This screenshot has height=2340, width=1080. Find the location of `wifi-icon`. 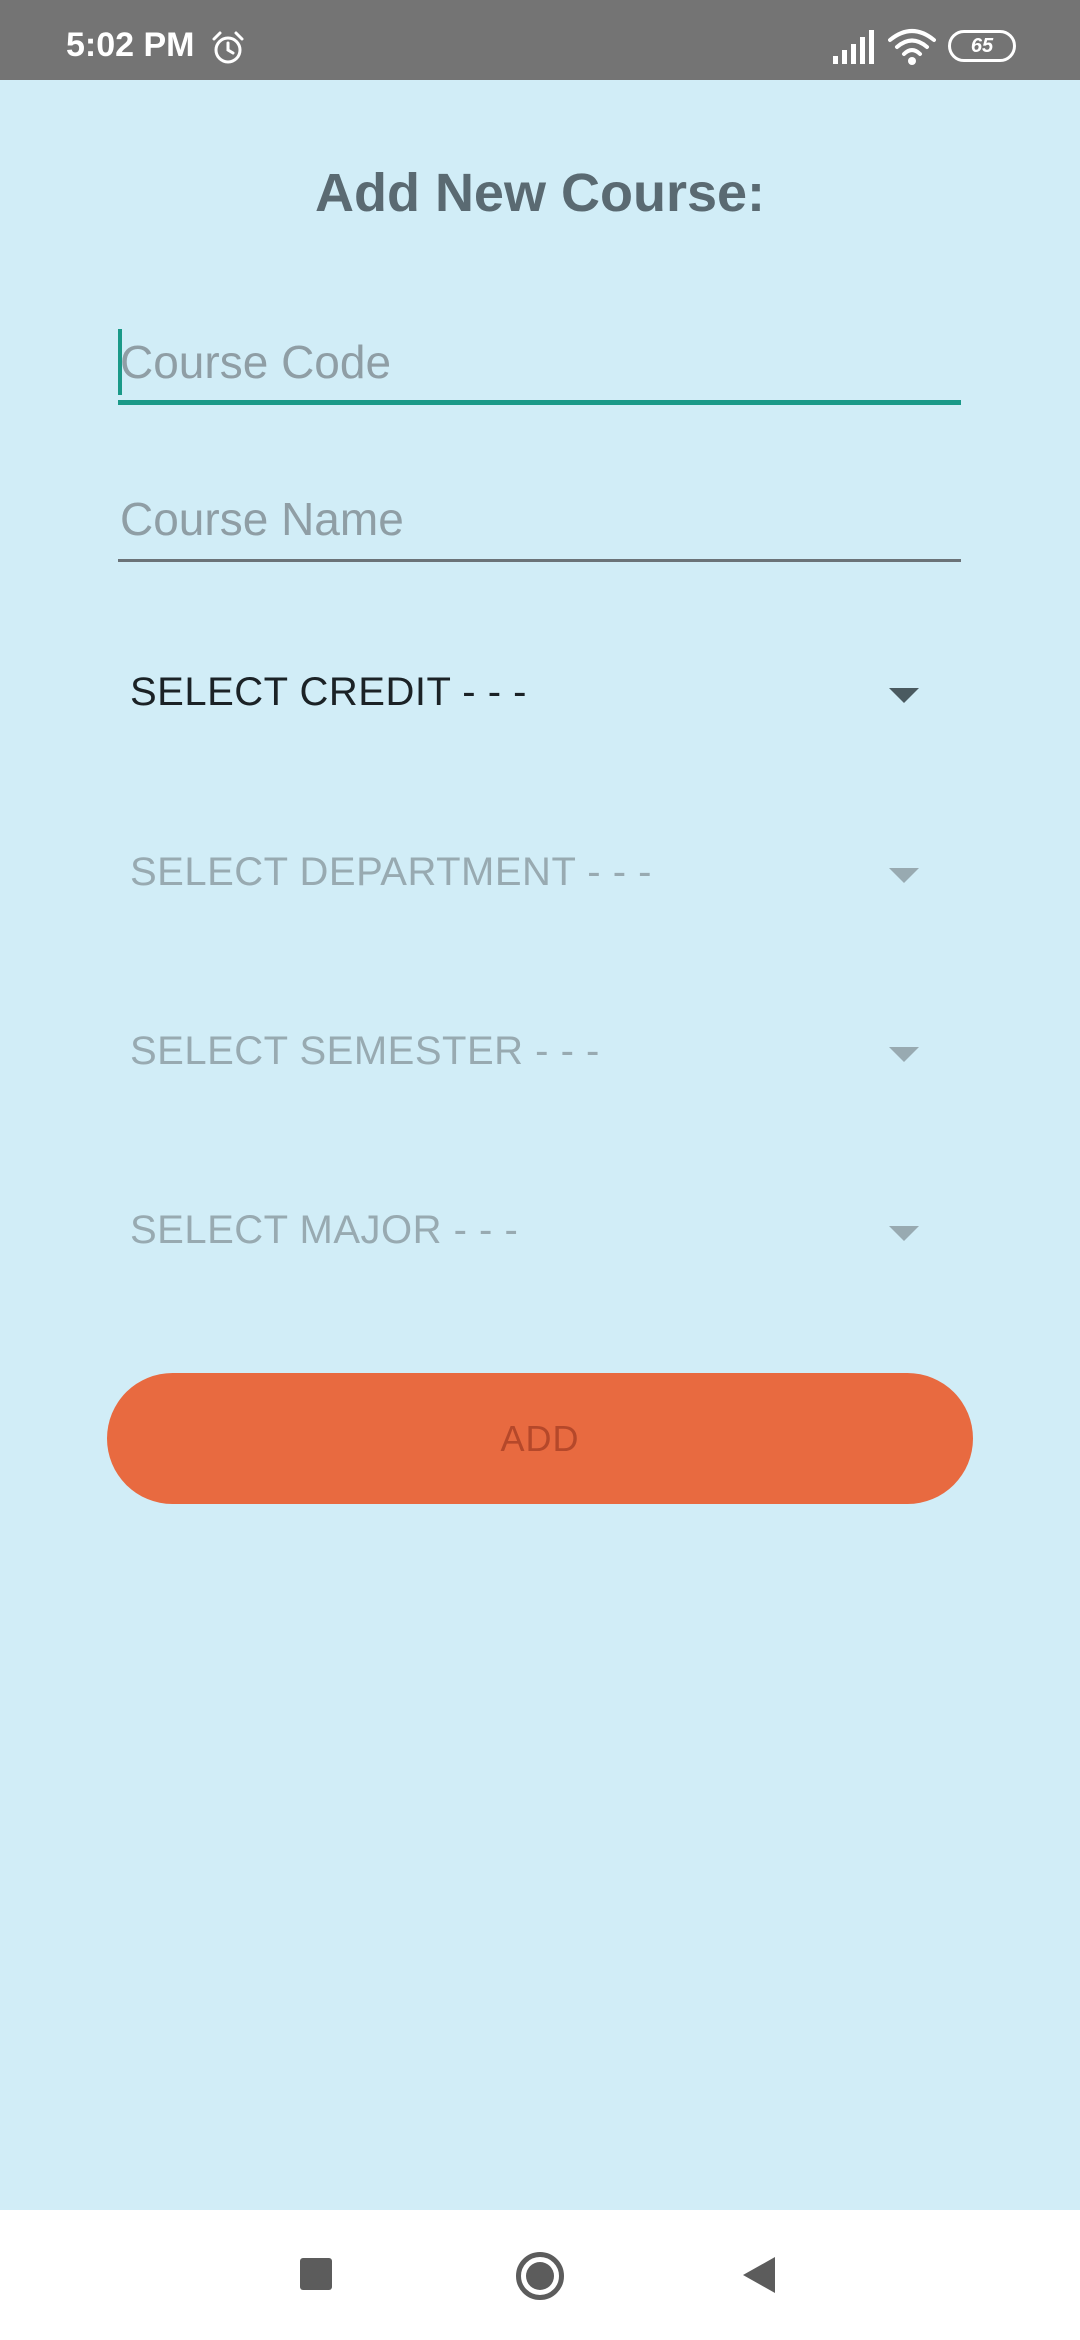

wifi-icon is located at coordinates (912, 47).